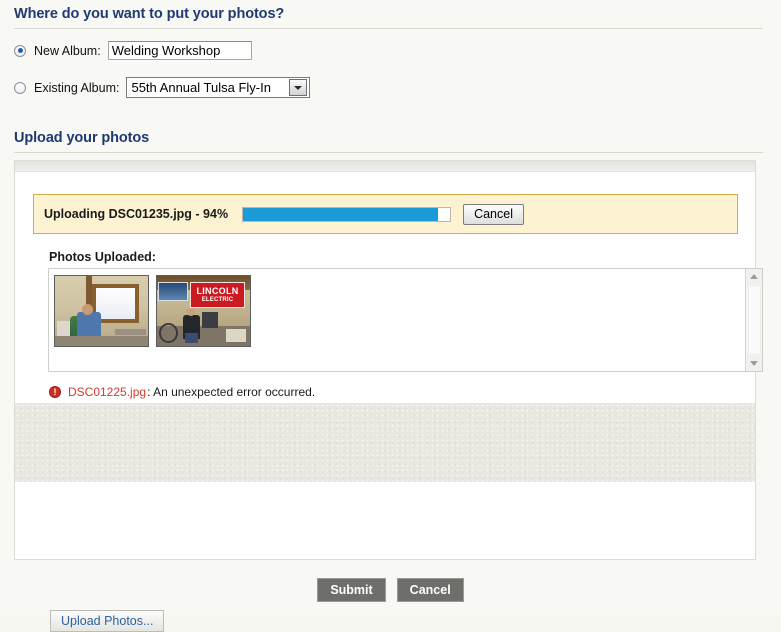  I want to click on chevron-down-icon, so click(298, 87).